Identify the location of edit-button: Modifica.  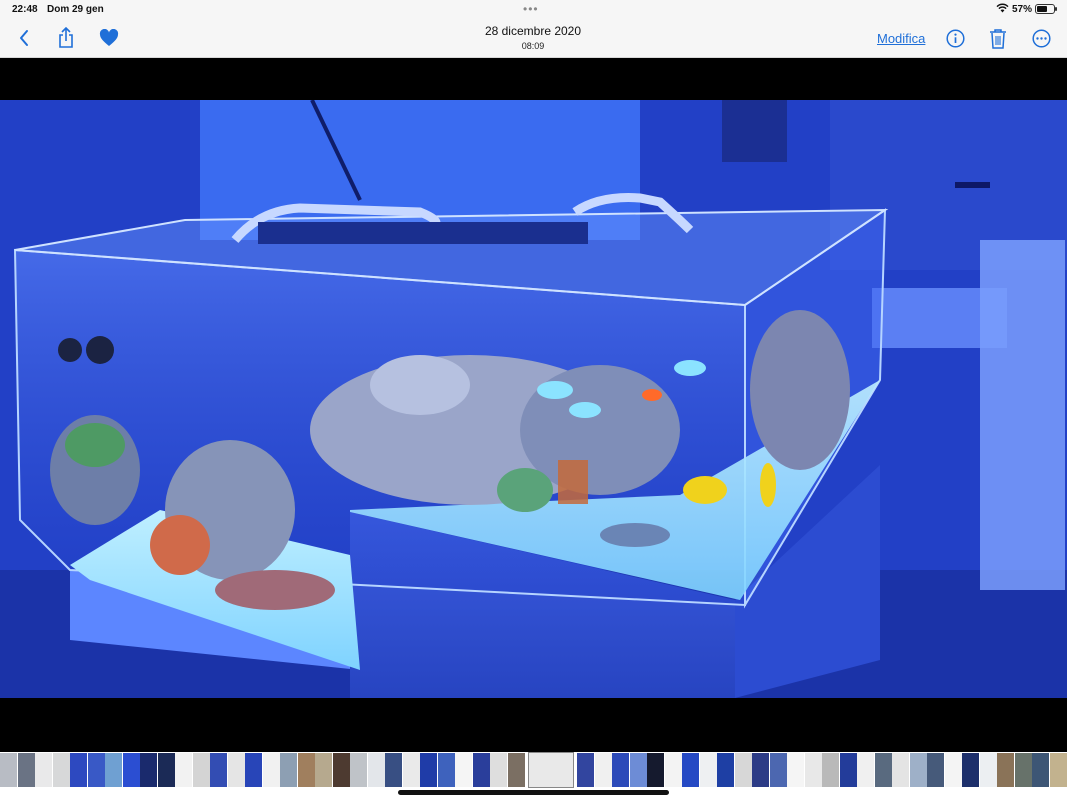
(901, 38).